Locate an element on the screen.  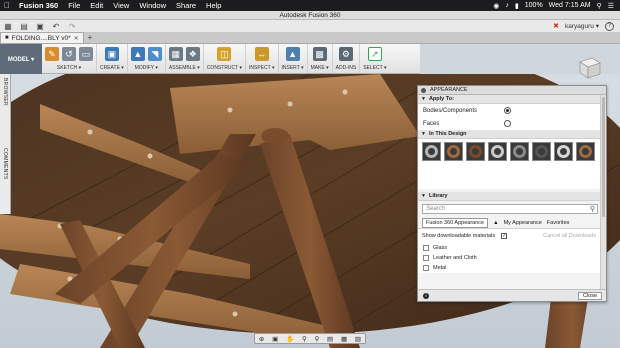
in-this-design-section-header: ▼ In This Design is located at coordinates (510, 134).